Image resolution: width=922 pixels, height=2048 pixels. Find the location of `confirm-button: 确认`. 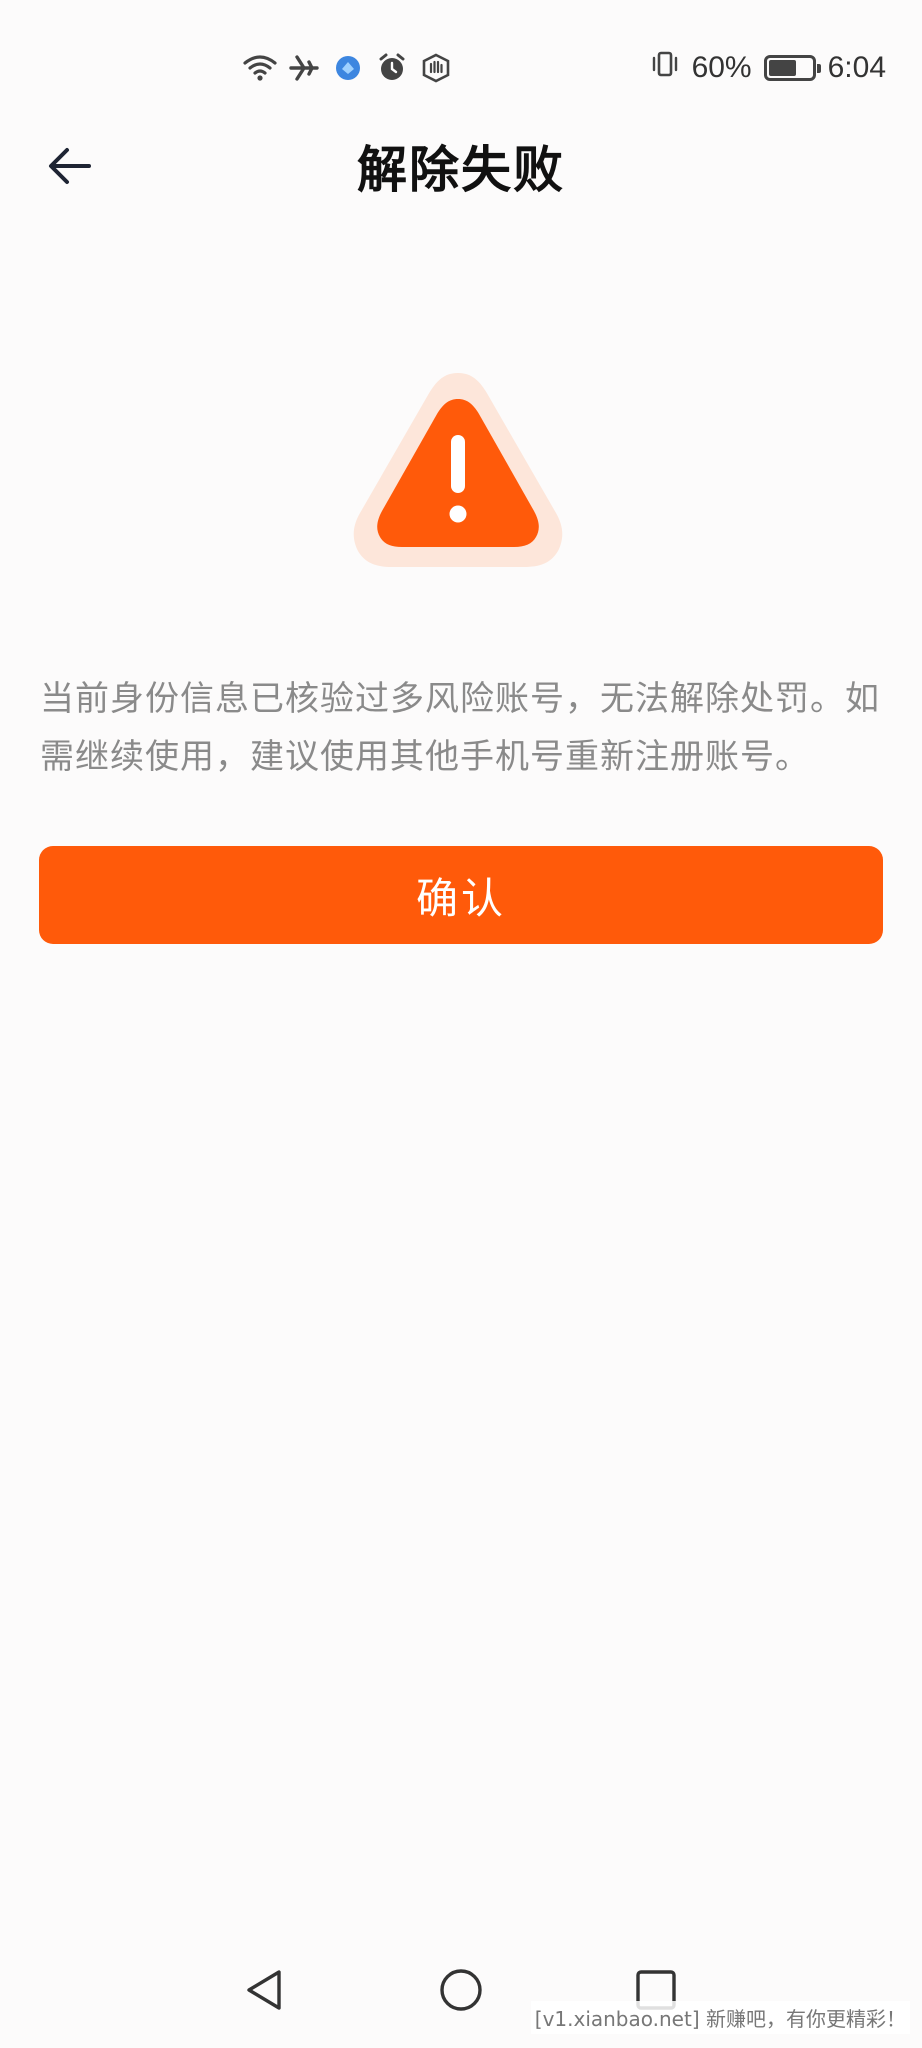

confirm-button: 确认 is located at coordinates (461, 895).